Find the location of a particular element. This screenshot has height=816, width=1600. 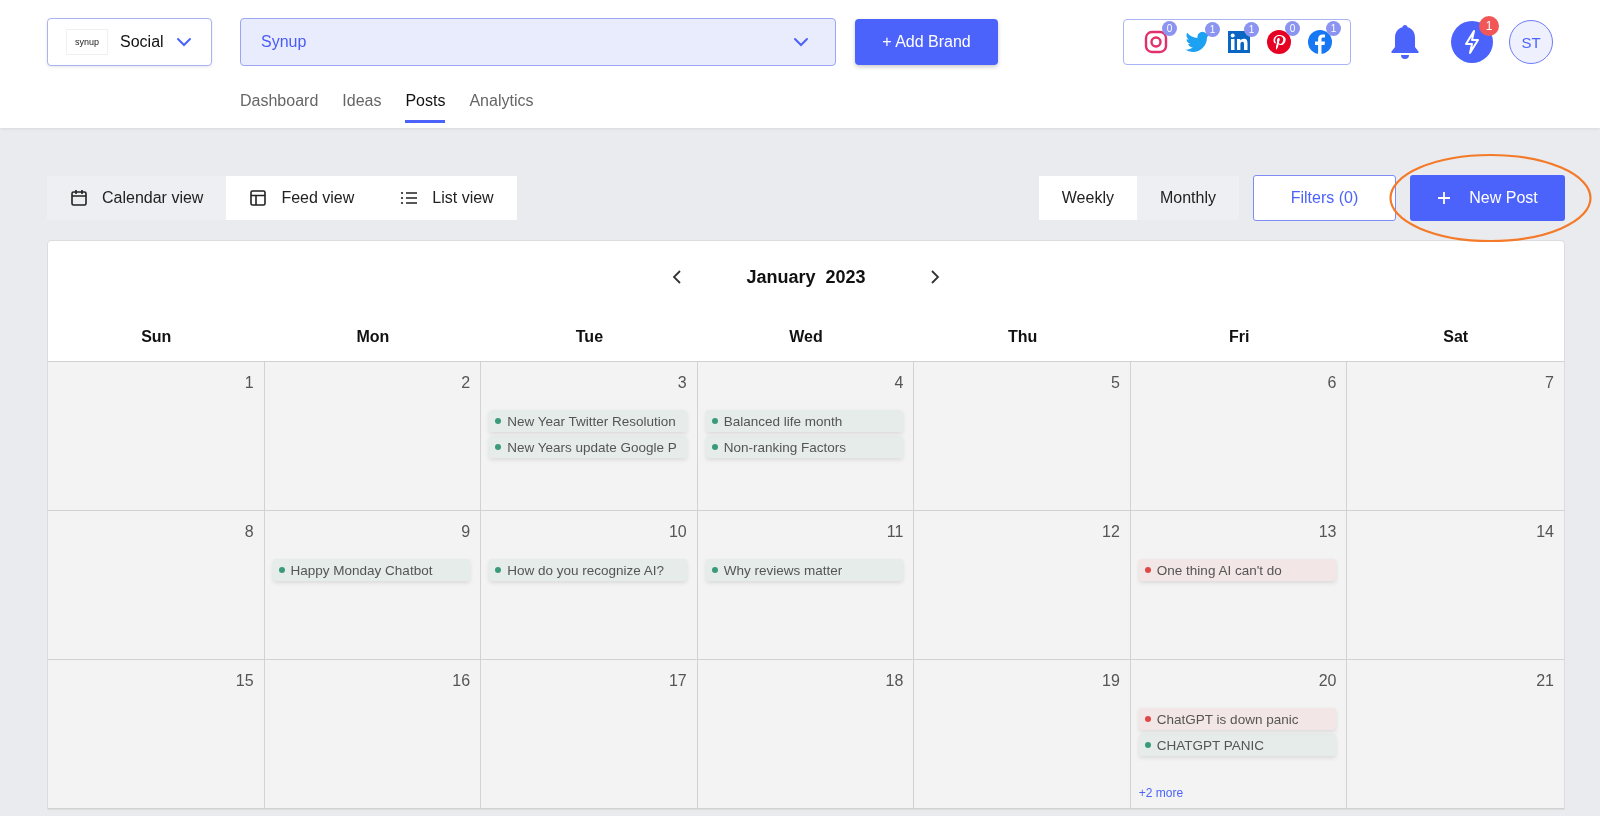

user-avatar: ST is located at coordinates (1531, 42).